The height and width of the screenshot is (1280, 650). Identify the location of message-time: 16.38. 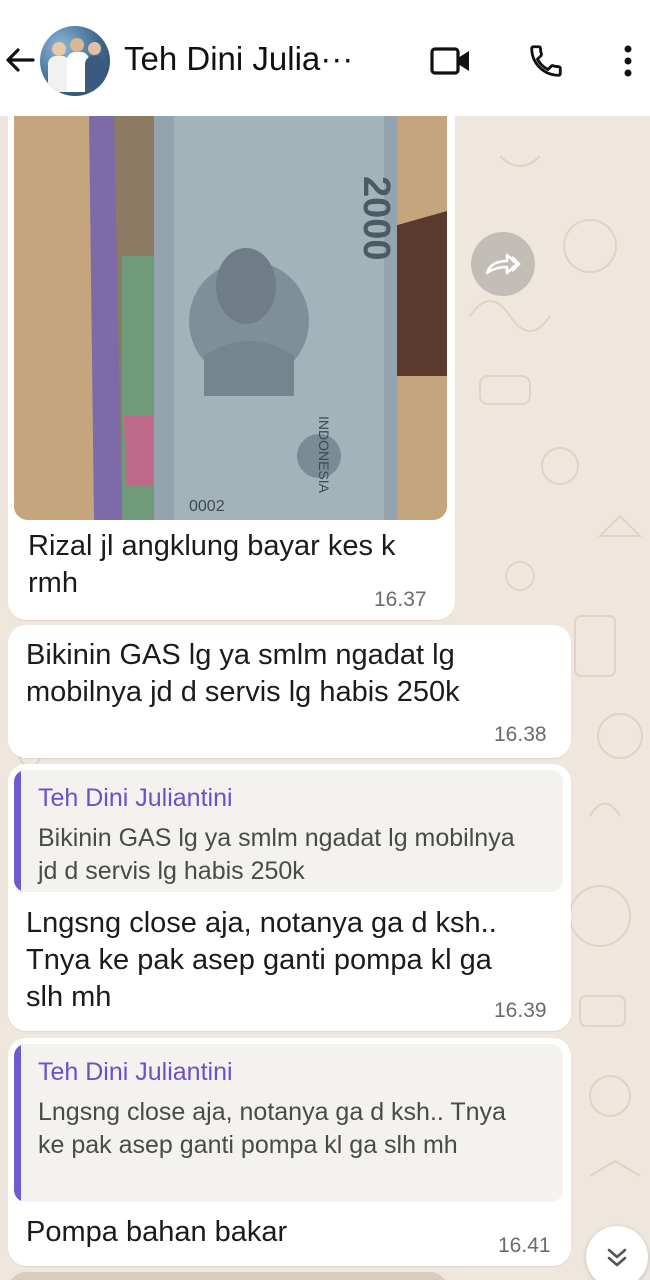
(520, 734).